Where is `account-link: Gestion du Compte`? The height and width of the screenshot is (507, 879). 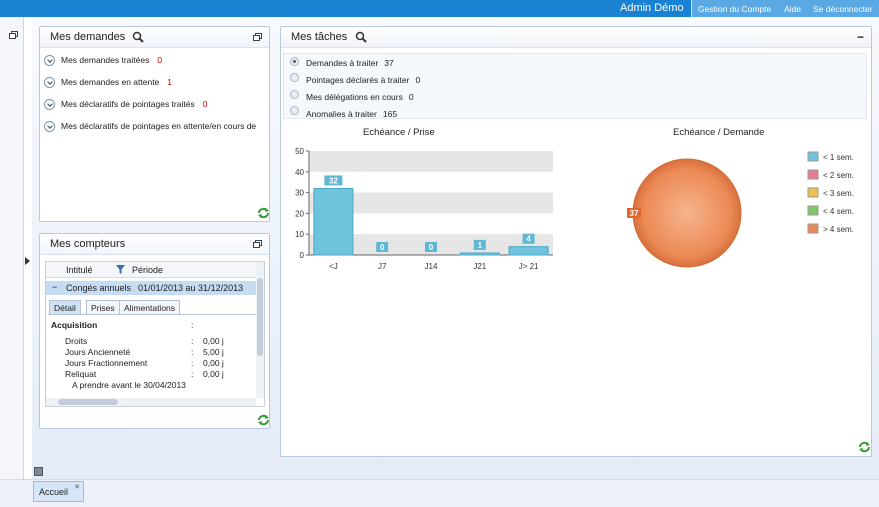
account-link: Gestion du Compte is located at coordinates (734, 9).